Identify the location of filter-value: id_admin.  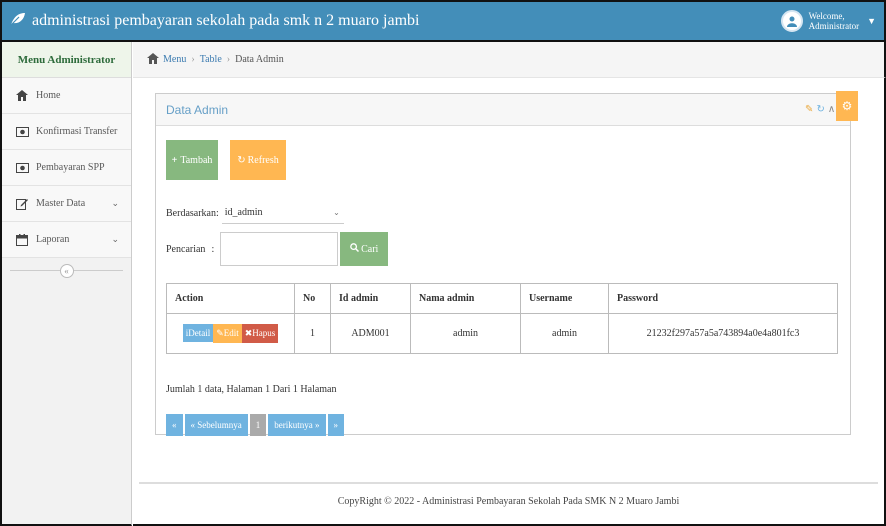
(243, 212).